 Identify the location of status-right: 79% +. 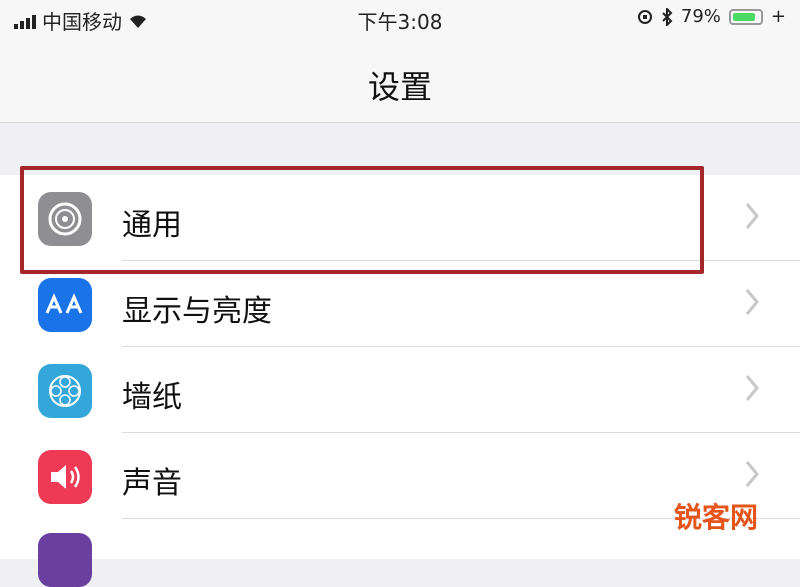
(711, 16).